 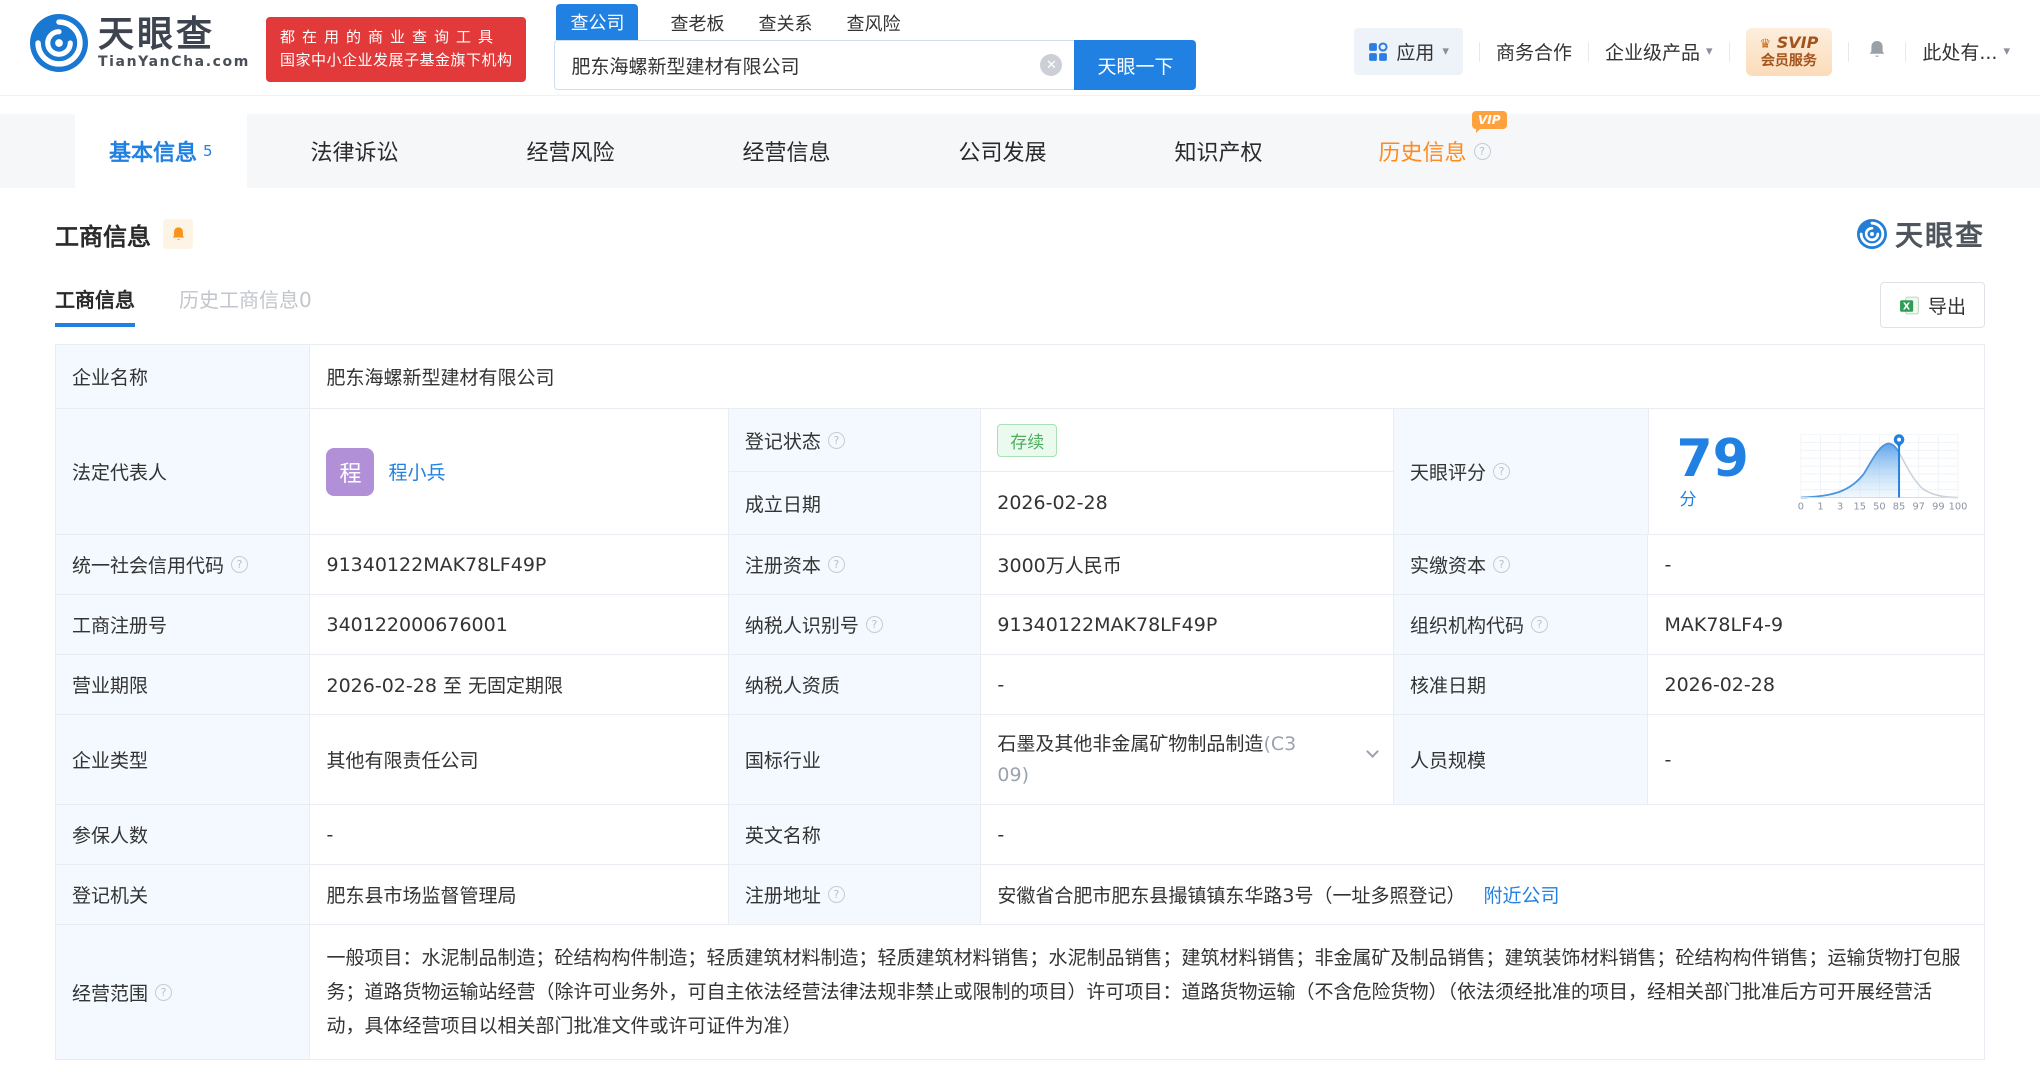 What do you see at coordinates (1522, 894) in the screenshot?
I see `nearby-companies-link: 附近公司` at bounding box center [1522, 894].